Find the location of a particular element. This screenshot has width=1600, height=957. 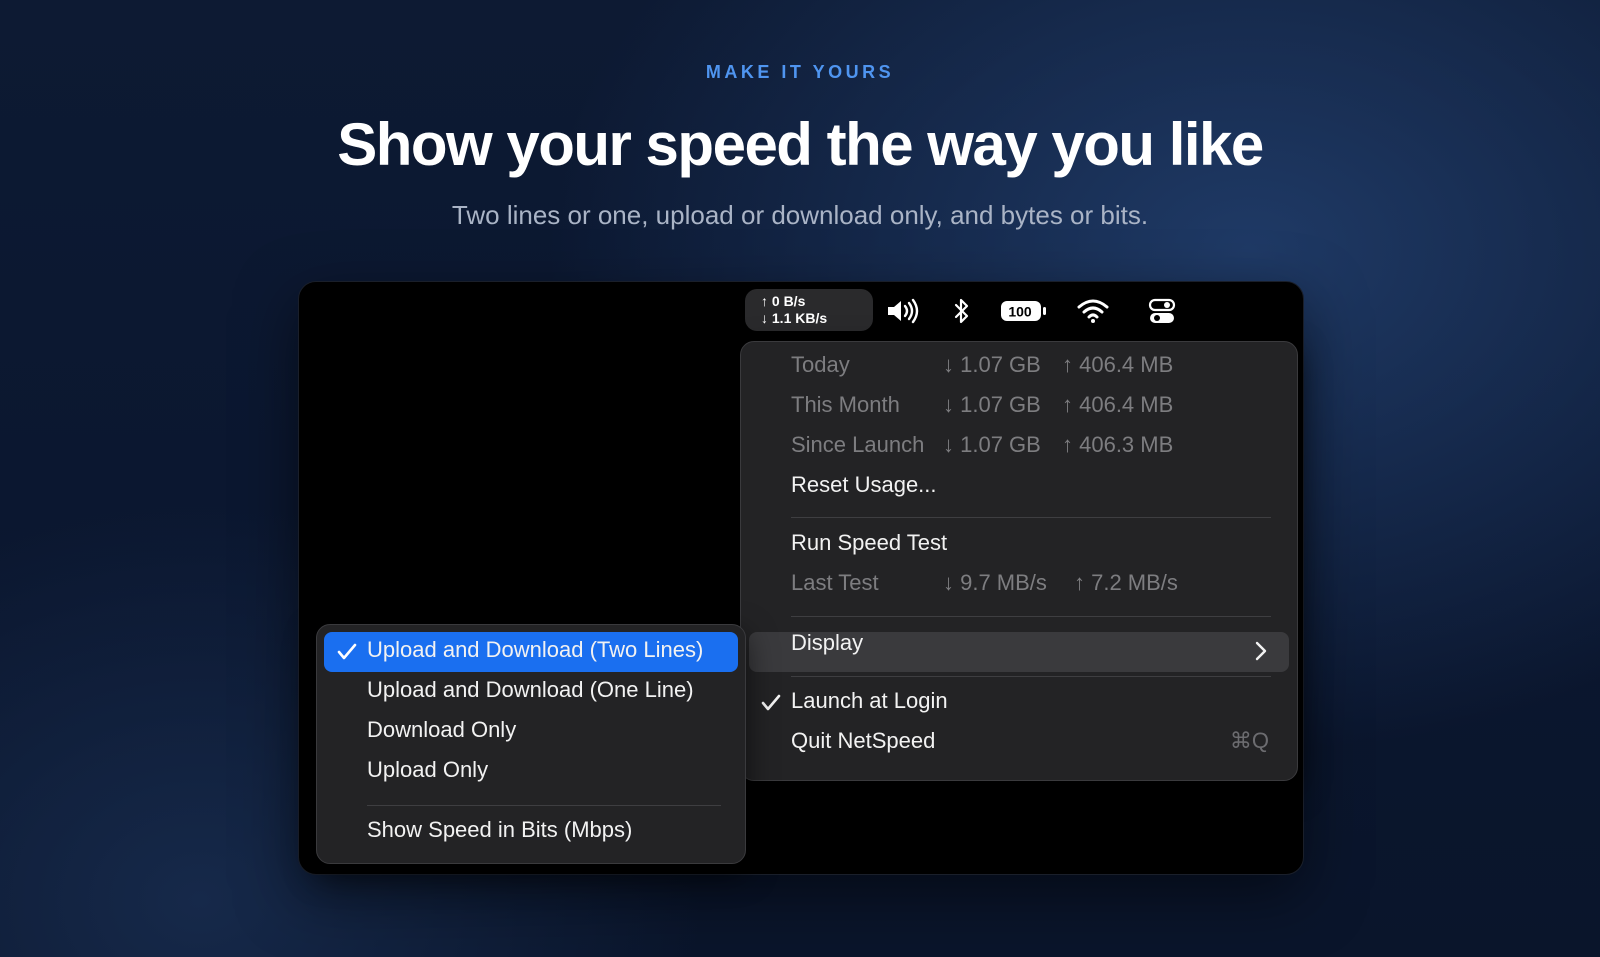

display-two-lines-item: Upload and Download (Two Lines) is located at coordinates (535, 650).